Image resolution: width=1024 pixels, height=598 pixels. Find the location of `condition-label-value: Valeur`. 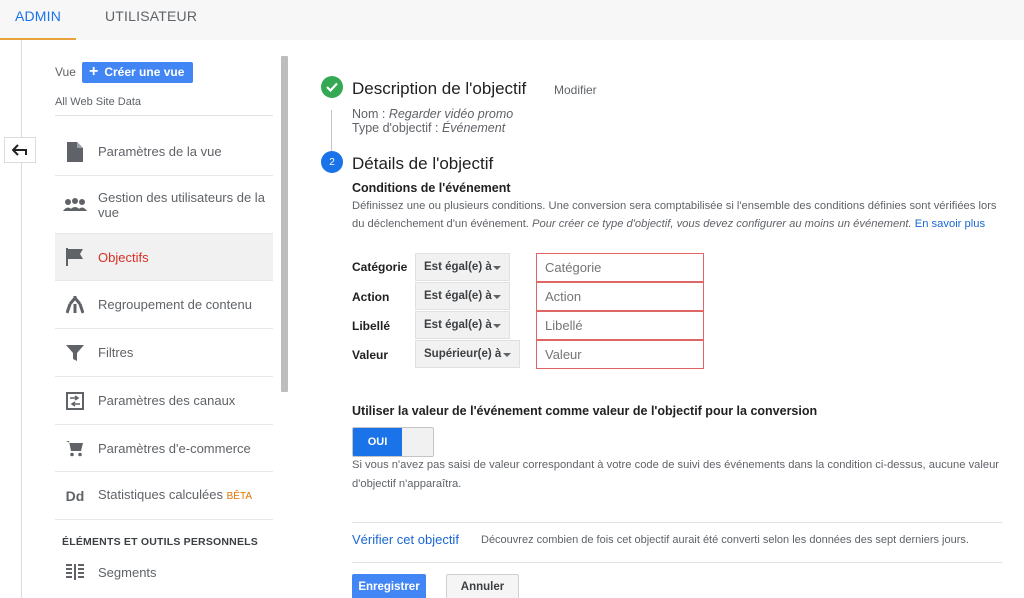

condition-label-value: Valeur is located at coordinates (370, 355).